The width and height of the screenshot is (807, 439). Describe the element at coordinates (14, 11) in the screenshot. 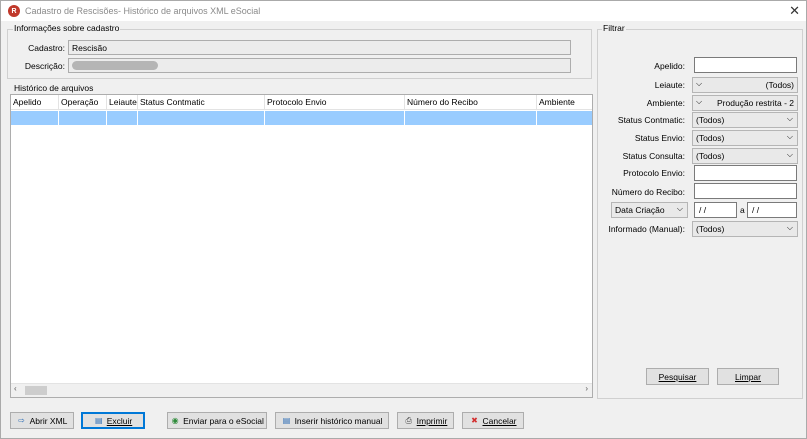

I see `app-logo-icon: R` at that location.